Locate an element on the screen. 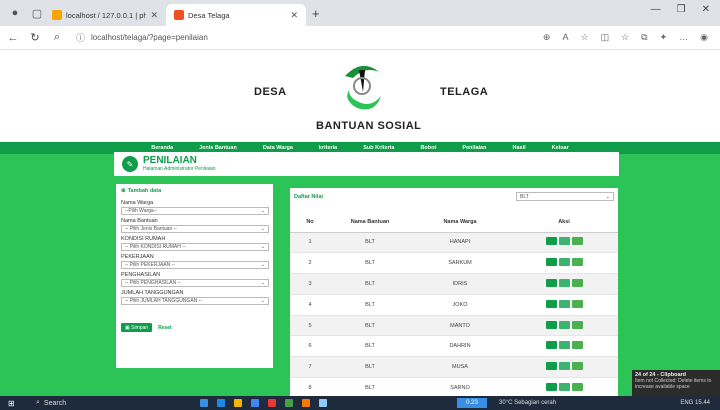 The width and height of the screenshot is (720, 410). table-cell: 6 is located at coordinates (310, 346).